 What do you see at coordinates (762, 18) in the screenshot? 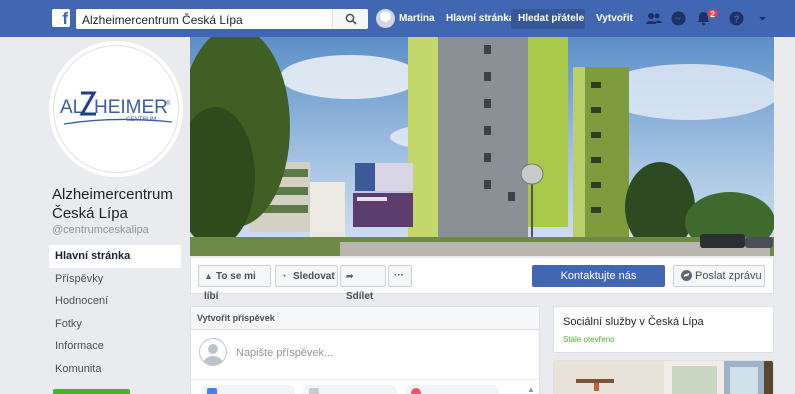
I see `account-menu-chevron-icon` at bounding box center [762, 18].